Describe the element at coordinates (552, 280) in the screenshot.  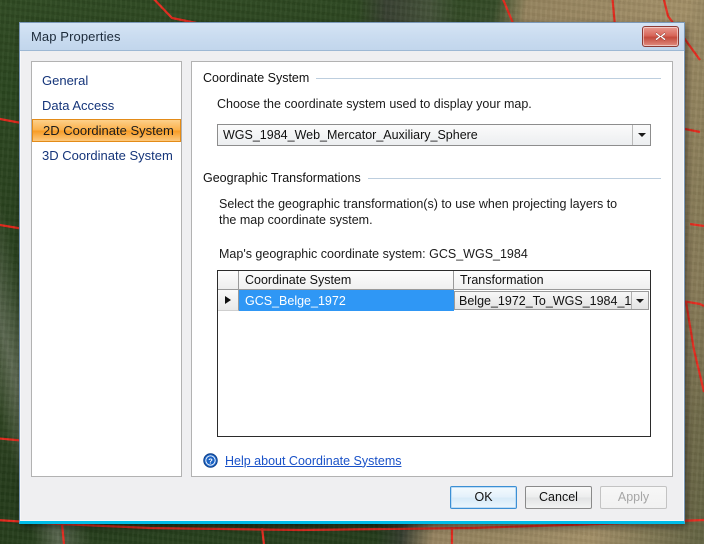
I see `grid-header-transformation: Transformation` at that location.